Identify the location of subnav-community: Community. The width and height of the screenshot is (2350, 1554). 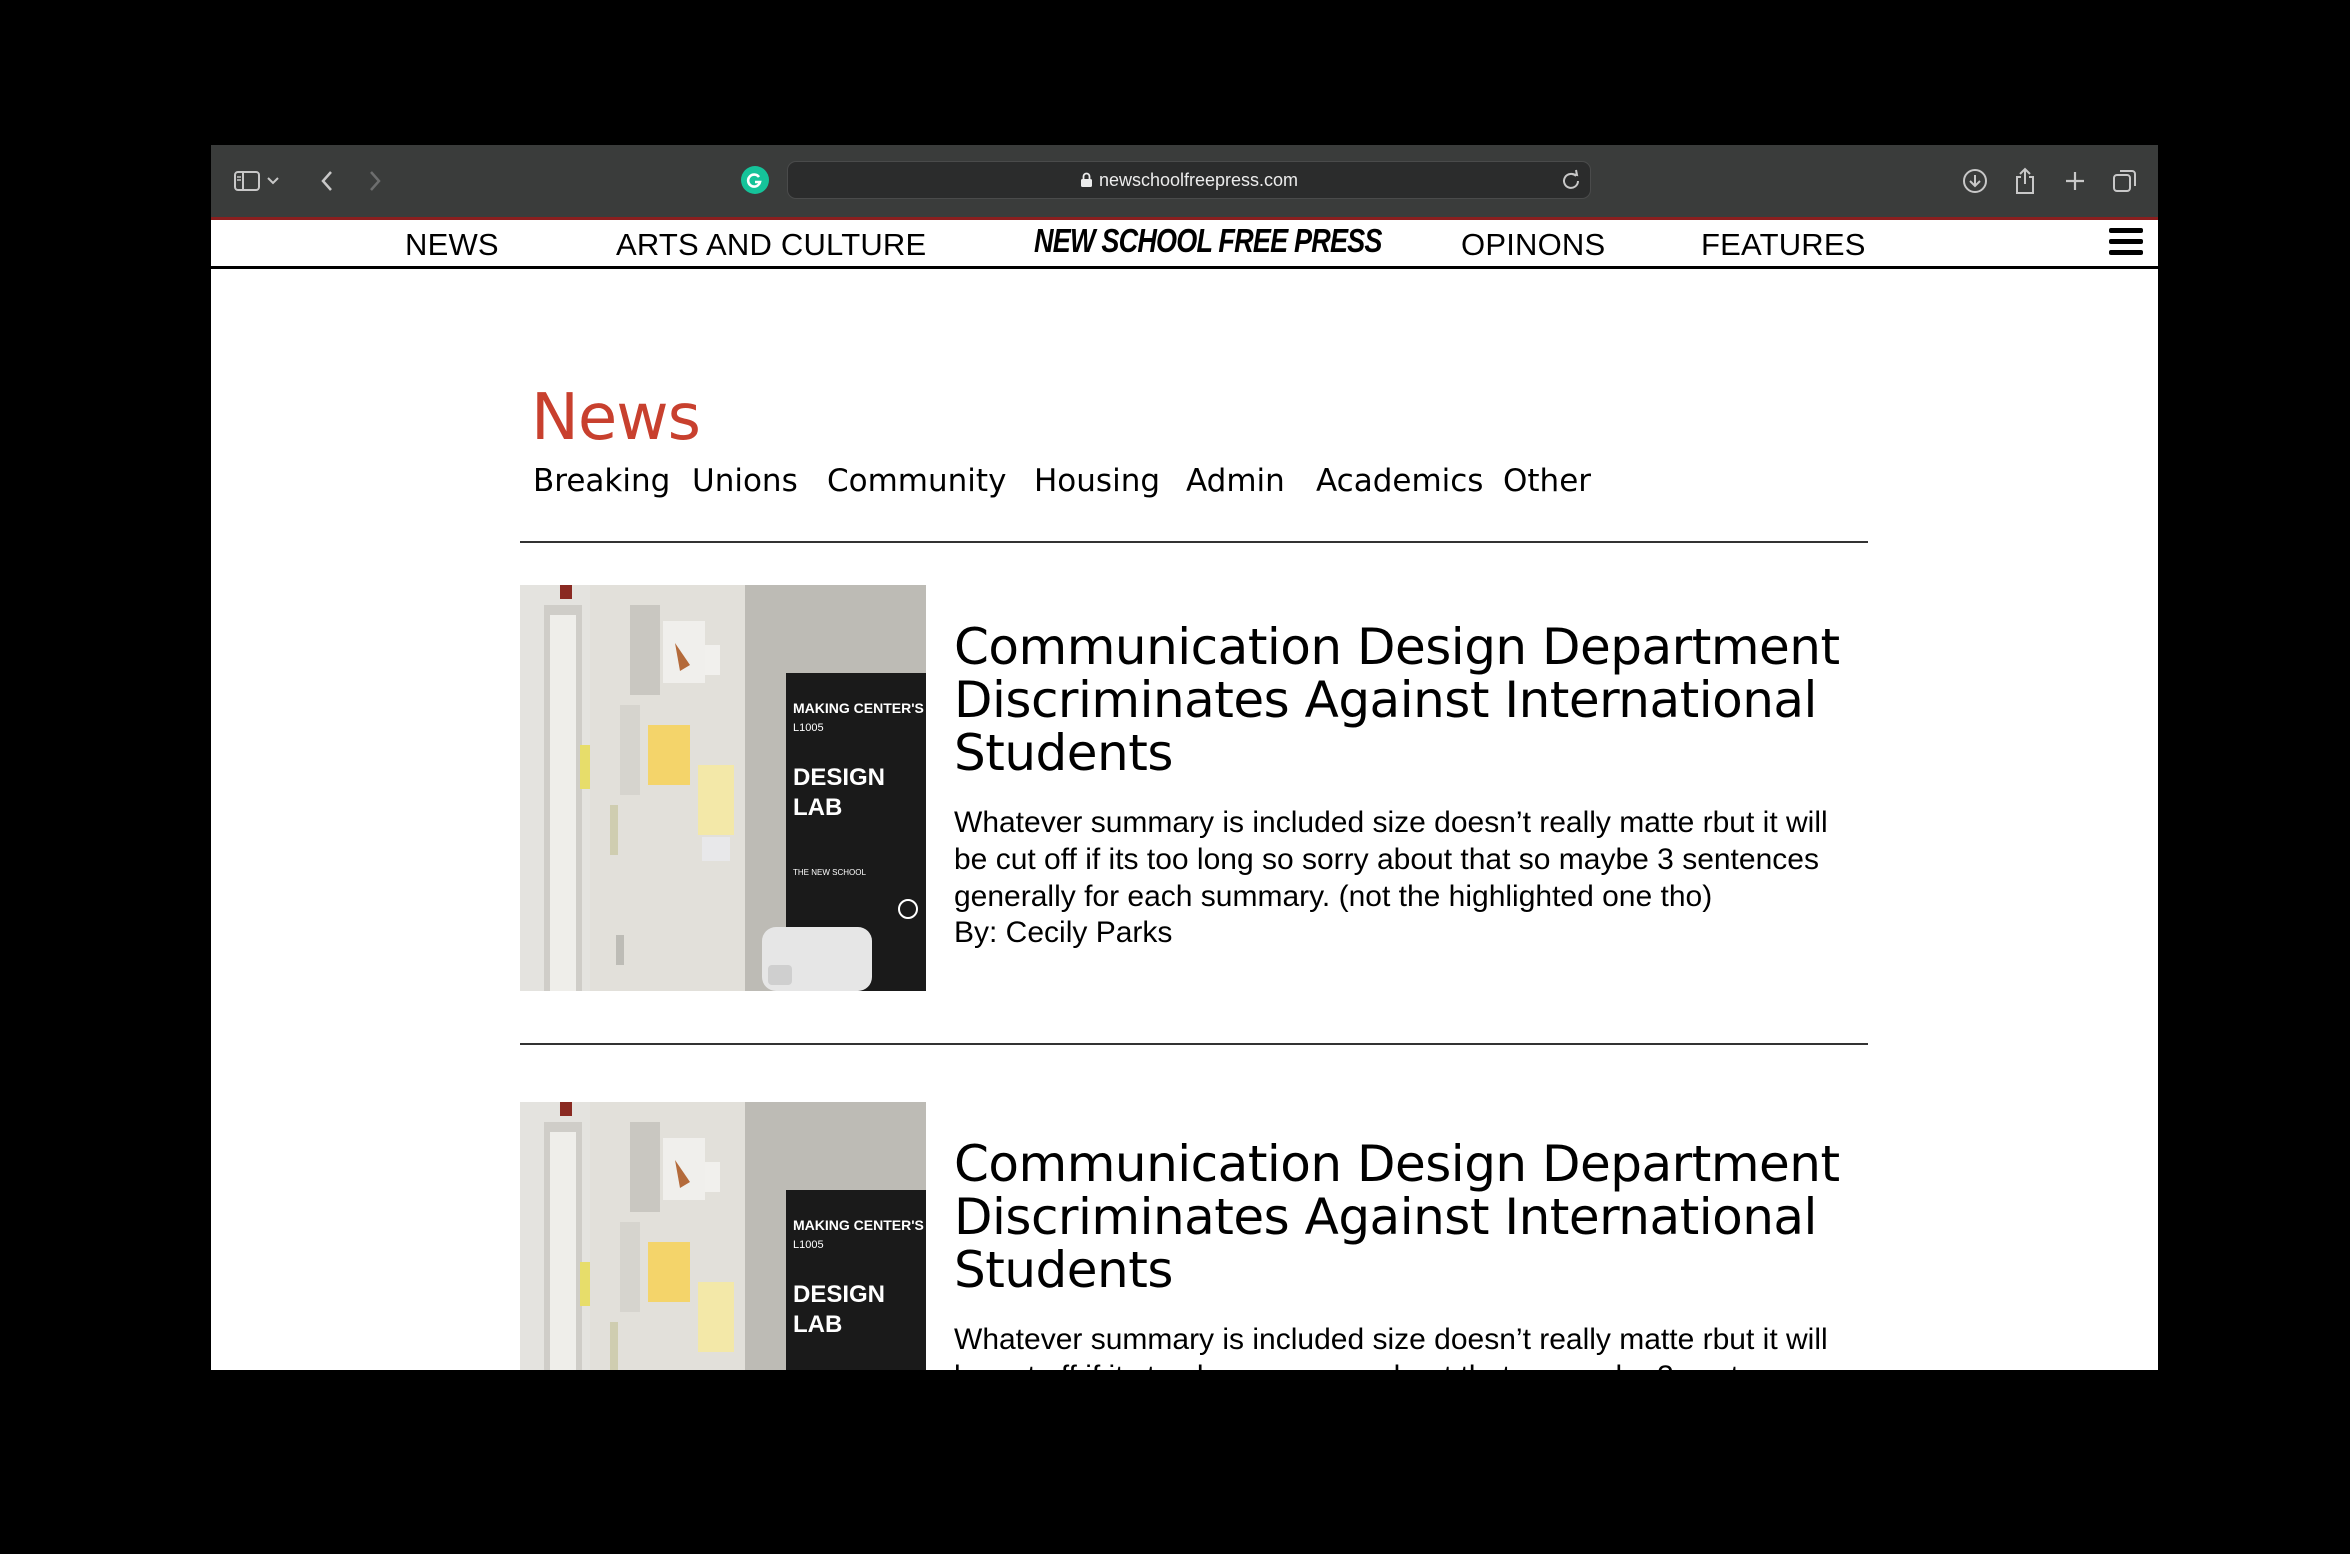
(916, 481).